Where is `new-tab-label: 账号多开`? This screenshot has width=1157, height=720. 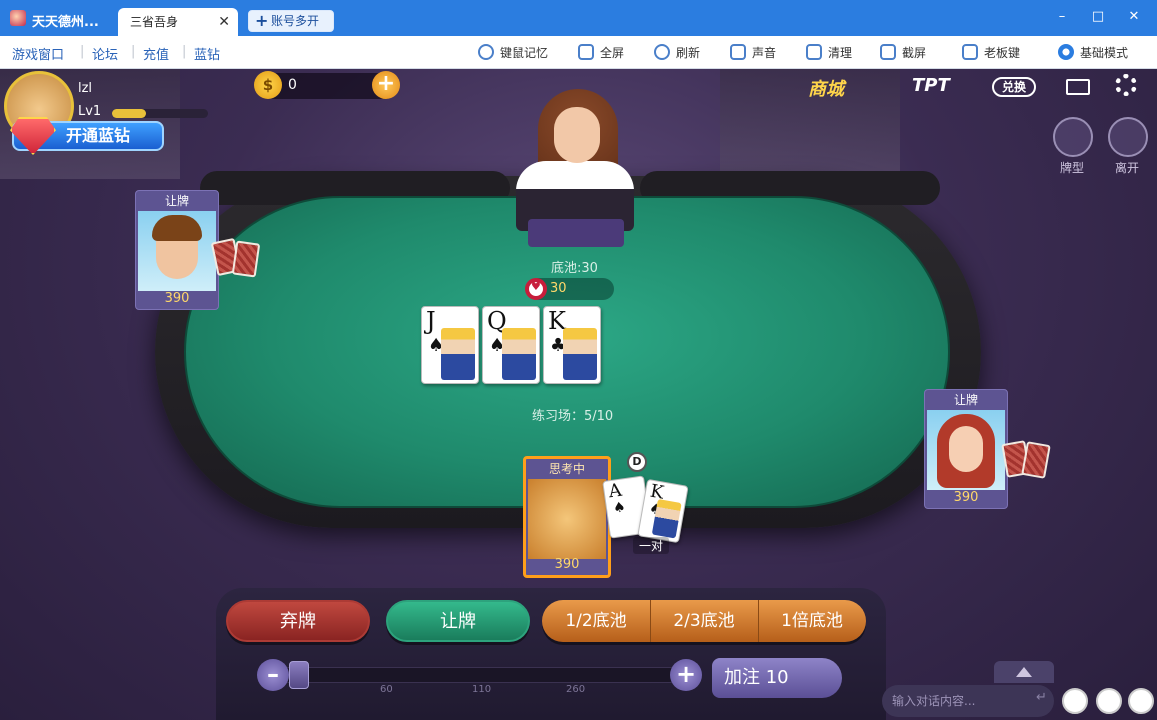
new-tab-label: 账号多开 is located at coordinates (295, 21).